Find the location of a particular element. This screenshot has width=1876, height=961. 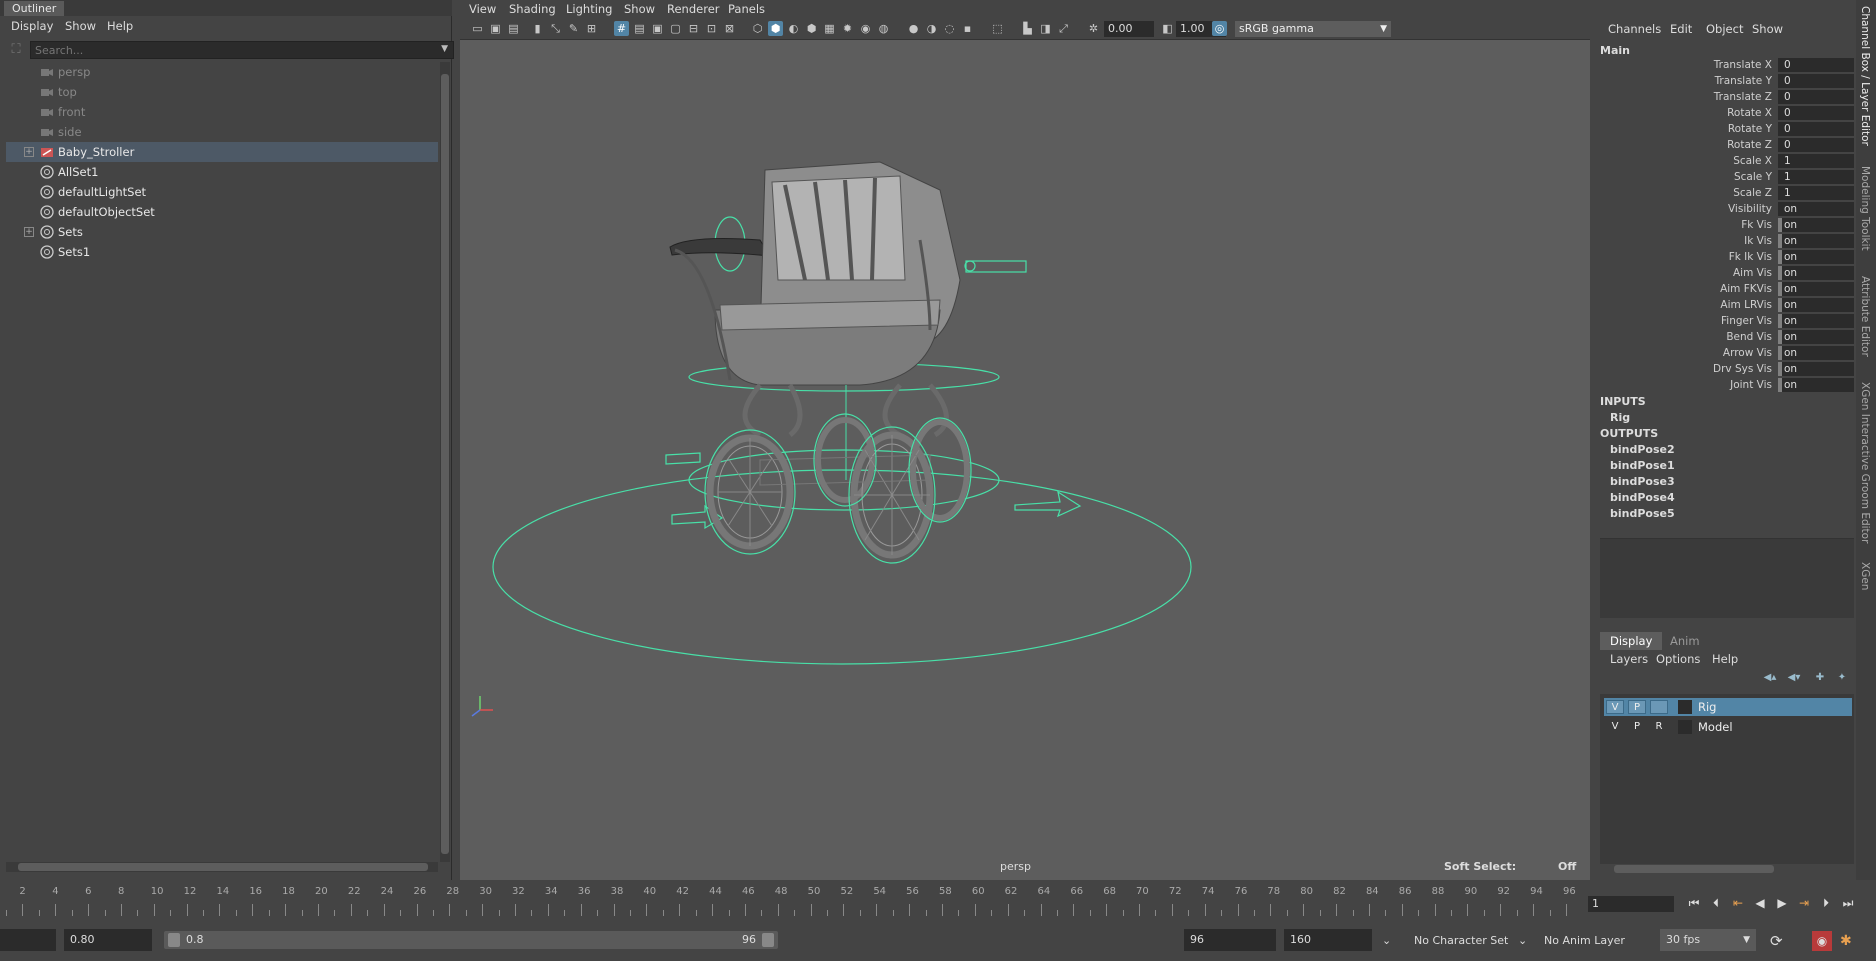

attribute-name: Aim Vis is located at coordinates (1752, 273).